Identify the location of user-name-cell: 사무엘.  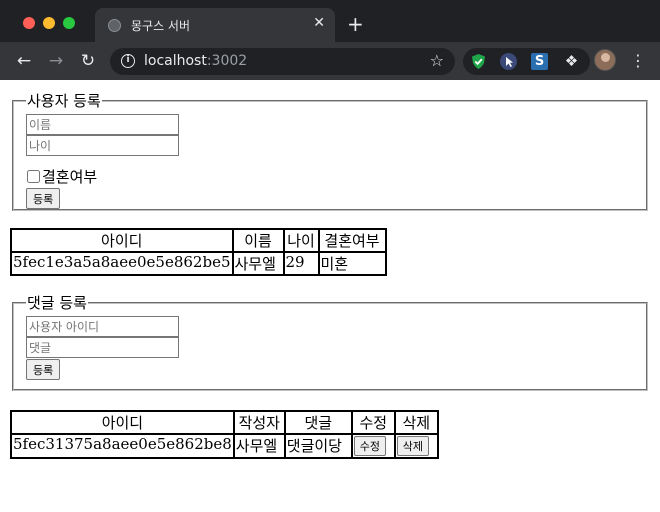
(258, 263).